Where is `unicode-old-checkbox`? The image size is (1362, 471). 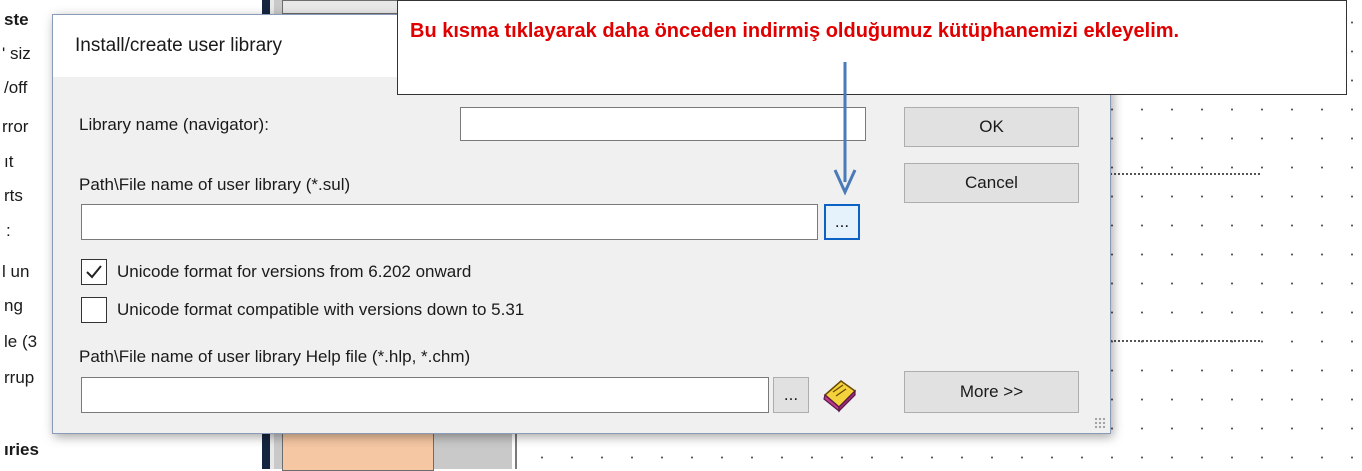
unicode-old-checkbox is located at coordinates (94, 310).